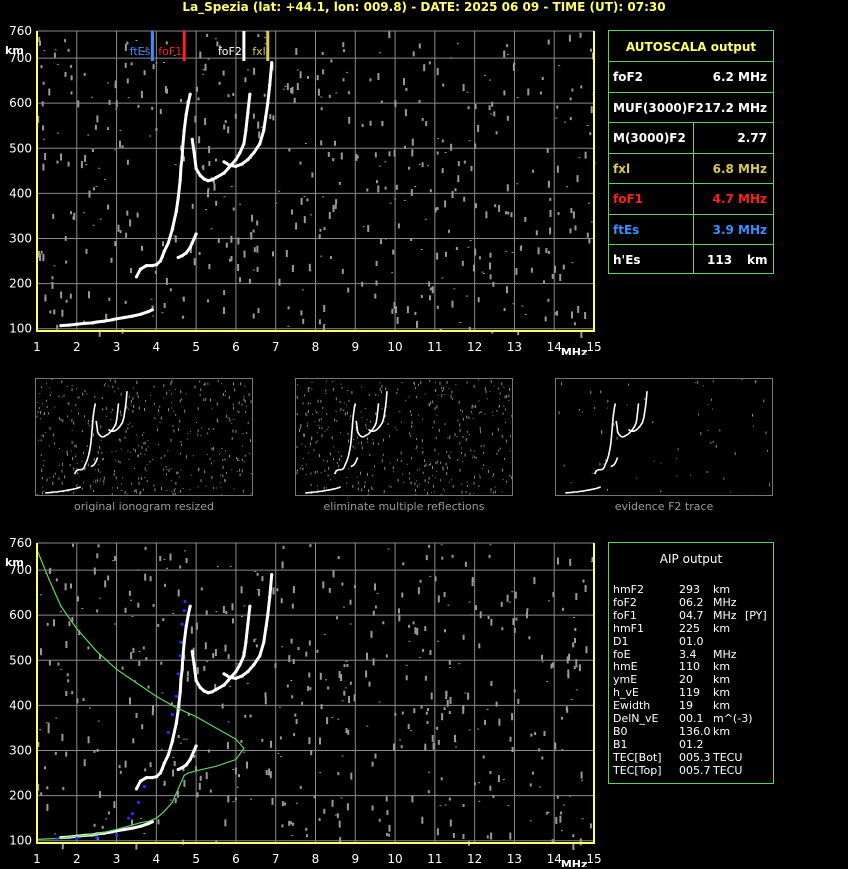 The width and height of the screenshot is (848, 869). I want to click on aip-name: hmE, so click(625, 667).